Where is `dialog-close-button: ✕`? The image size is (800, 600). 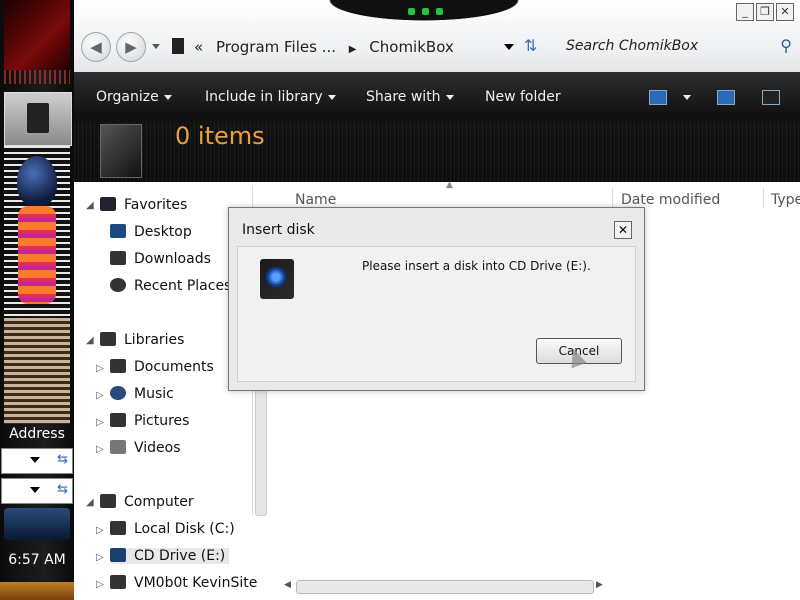 dialog-close-button: ✕ is located at coordinates (623, 230).